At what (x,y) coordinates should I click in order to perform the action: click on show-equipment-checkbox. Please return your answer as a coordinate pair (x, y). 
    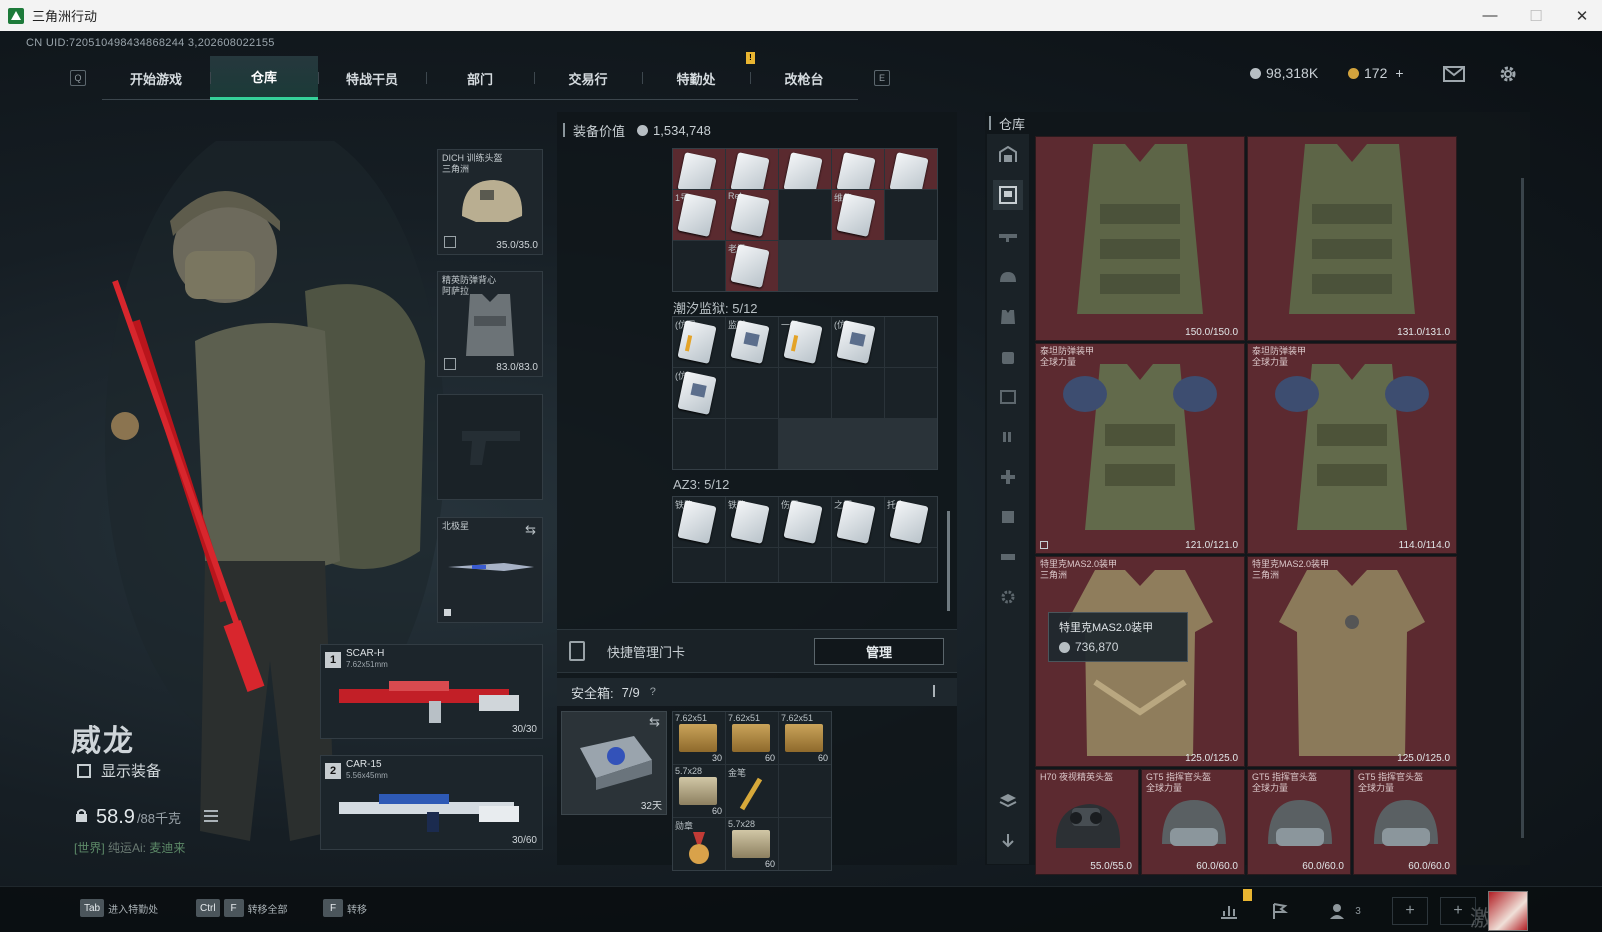
    Looking at the image, I should click on (84, 770).